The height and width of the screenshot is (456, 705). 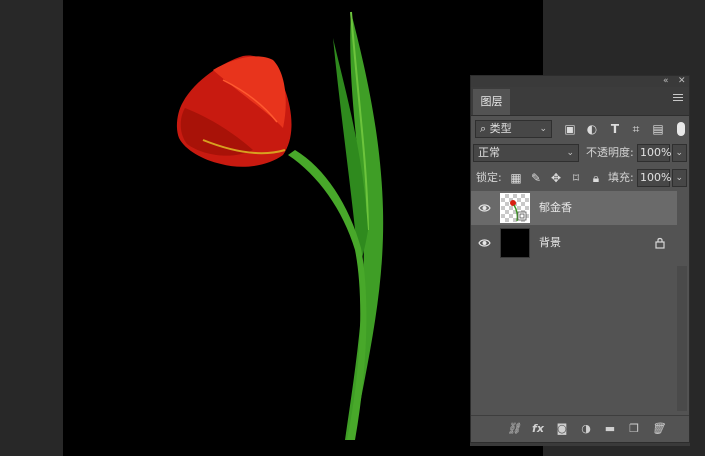 What do you see at coordinates (660, 243) in the screenshot?
I see `lock-icon` at bounding box center [660, 243].